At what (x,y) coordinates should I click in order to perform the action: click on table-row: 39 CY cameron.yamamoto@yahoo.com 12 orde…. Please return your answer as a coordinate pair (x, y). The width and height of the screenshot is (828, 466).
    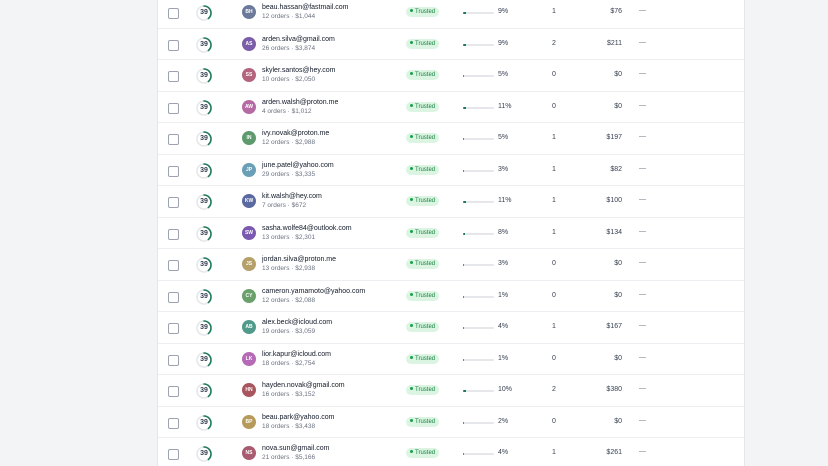
    Looking at the image, I should click on (451, 296).